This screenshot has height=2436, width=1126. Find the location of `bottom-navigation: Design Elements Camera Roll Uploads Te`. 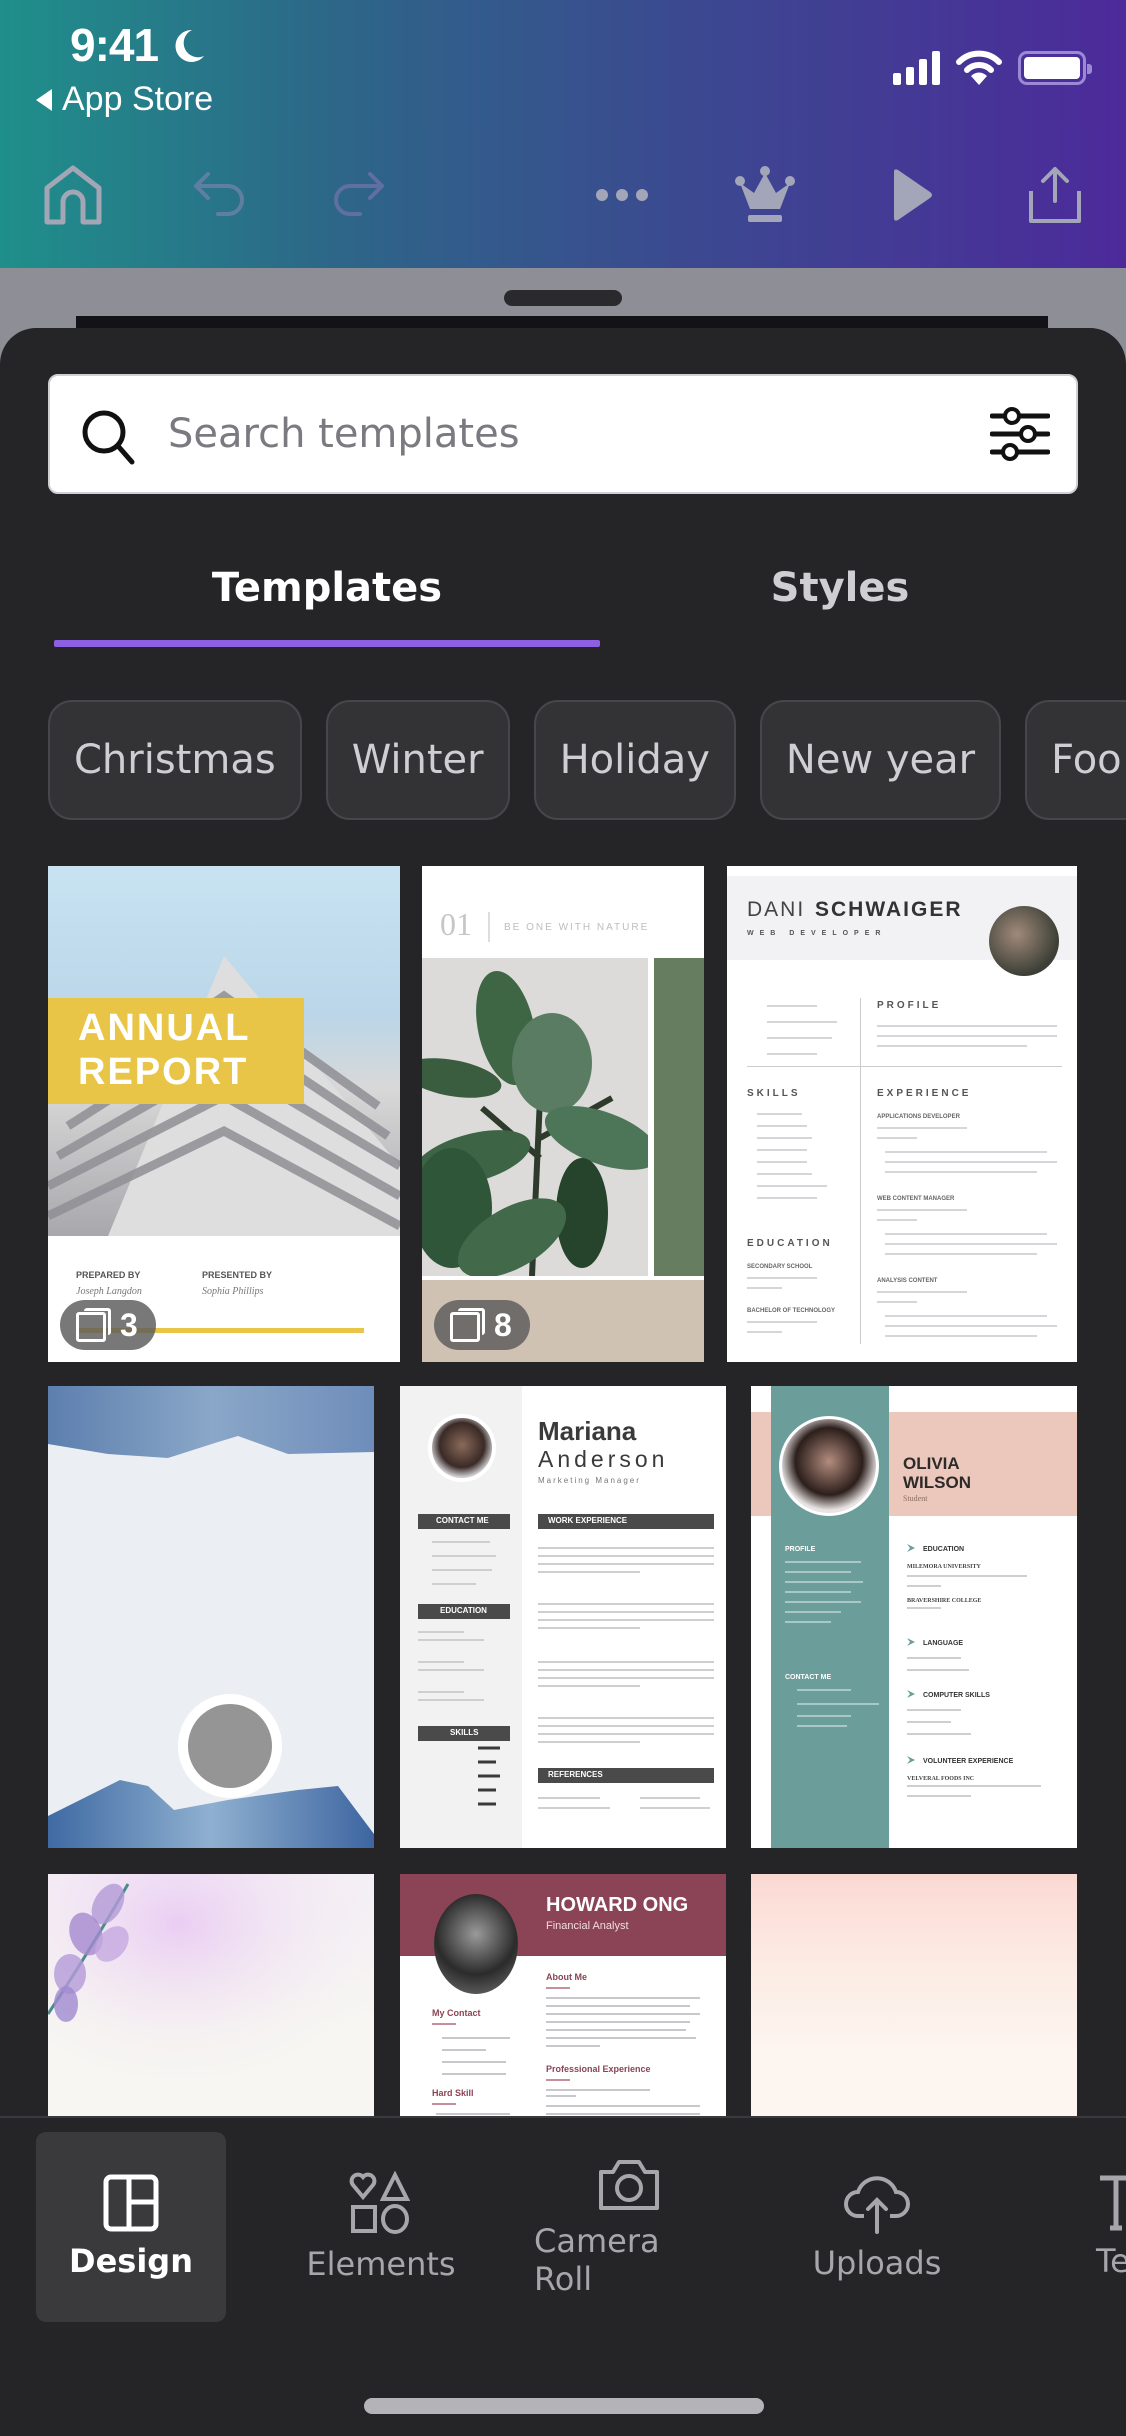

bottom-navigation: Design Elements Camera Roll Uploads Te is located at coordinates (563, 2276).